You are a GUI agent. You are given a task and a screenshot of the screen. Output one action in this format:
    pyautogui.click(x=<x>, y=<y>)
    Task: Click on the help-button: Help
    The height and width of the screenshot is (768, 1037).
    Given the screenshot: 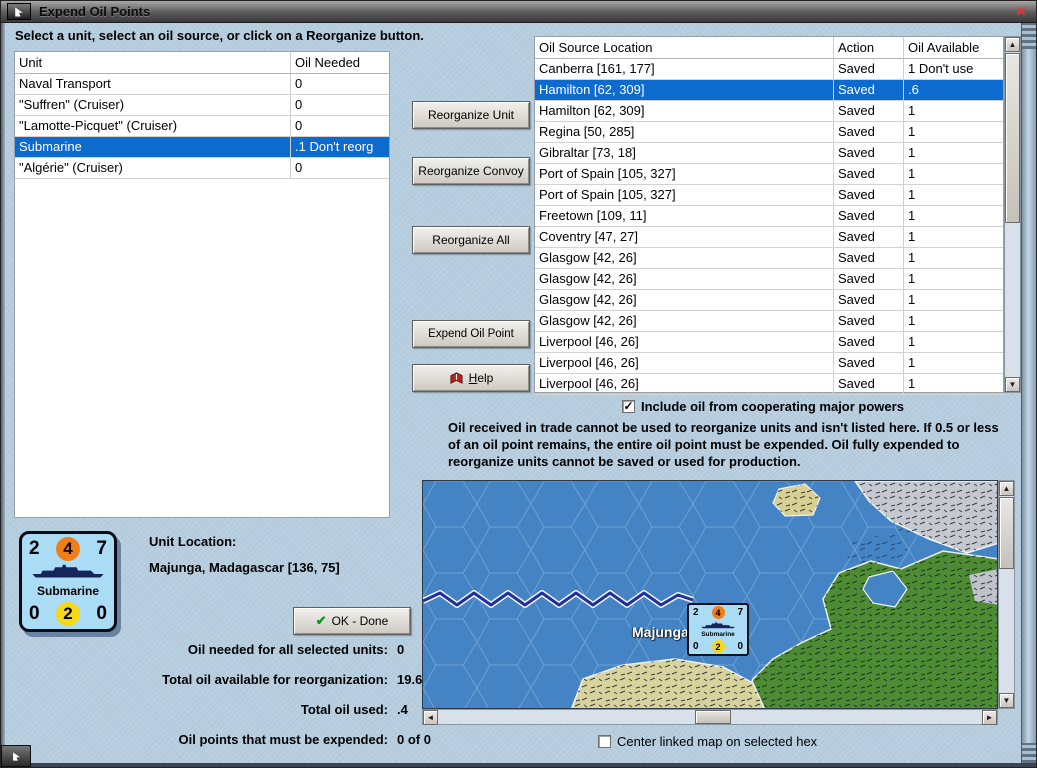 What is the action you would take?
    pyautogui.click(x=471, y=378)
    